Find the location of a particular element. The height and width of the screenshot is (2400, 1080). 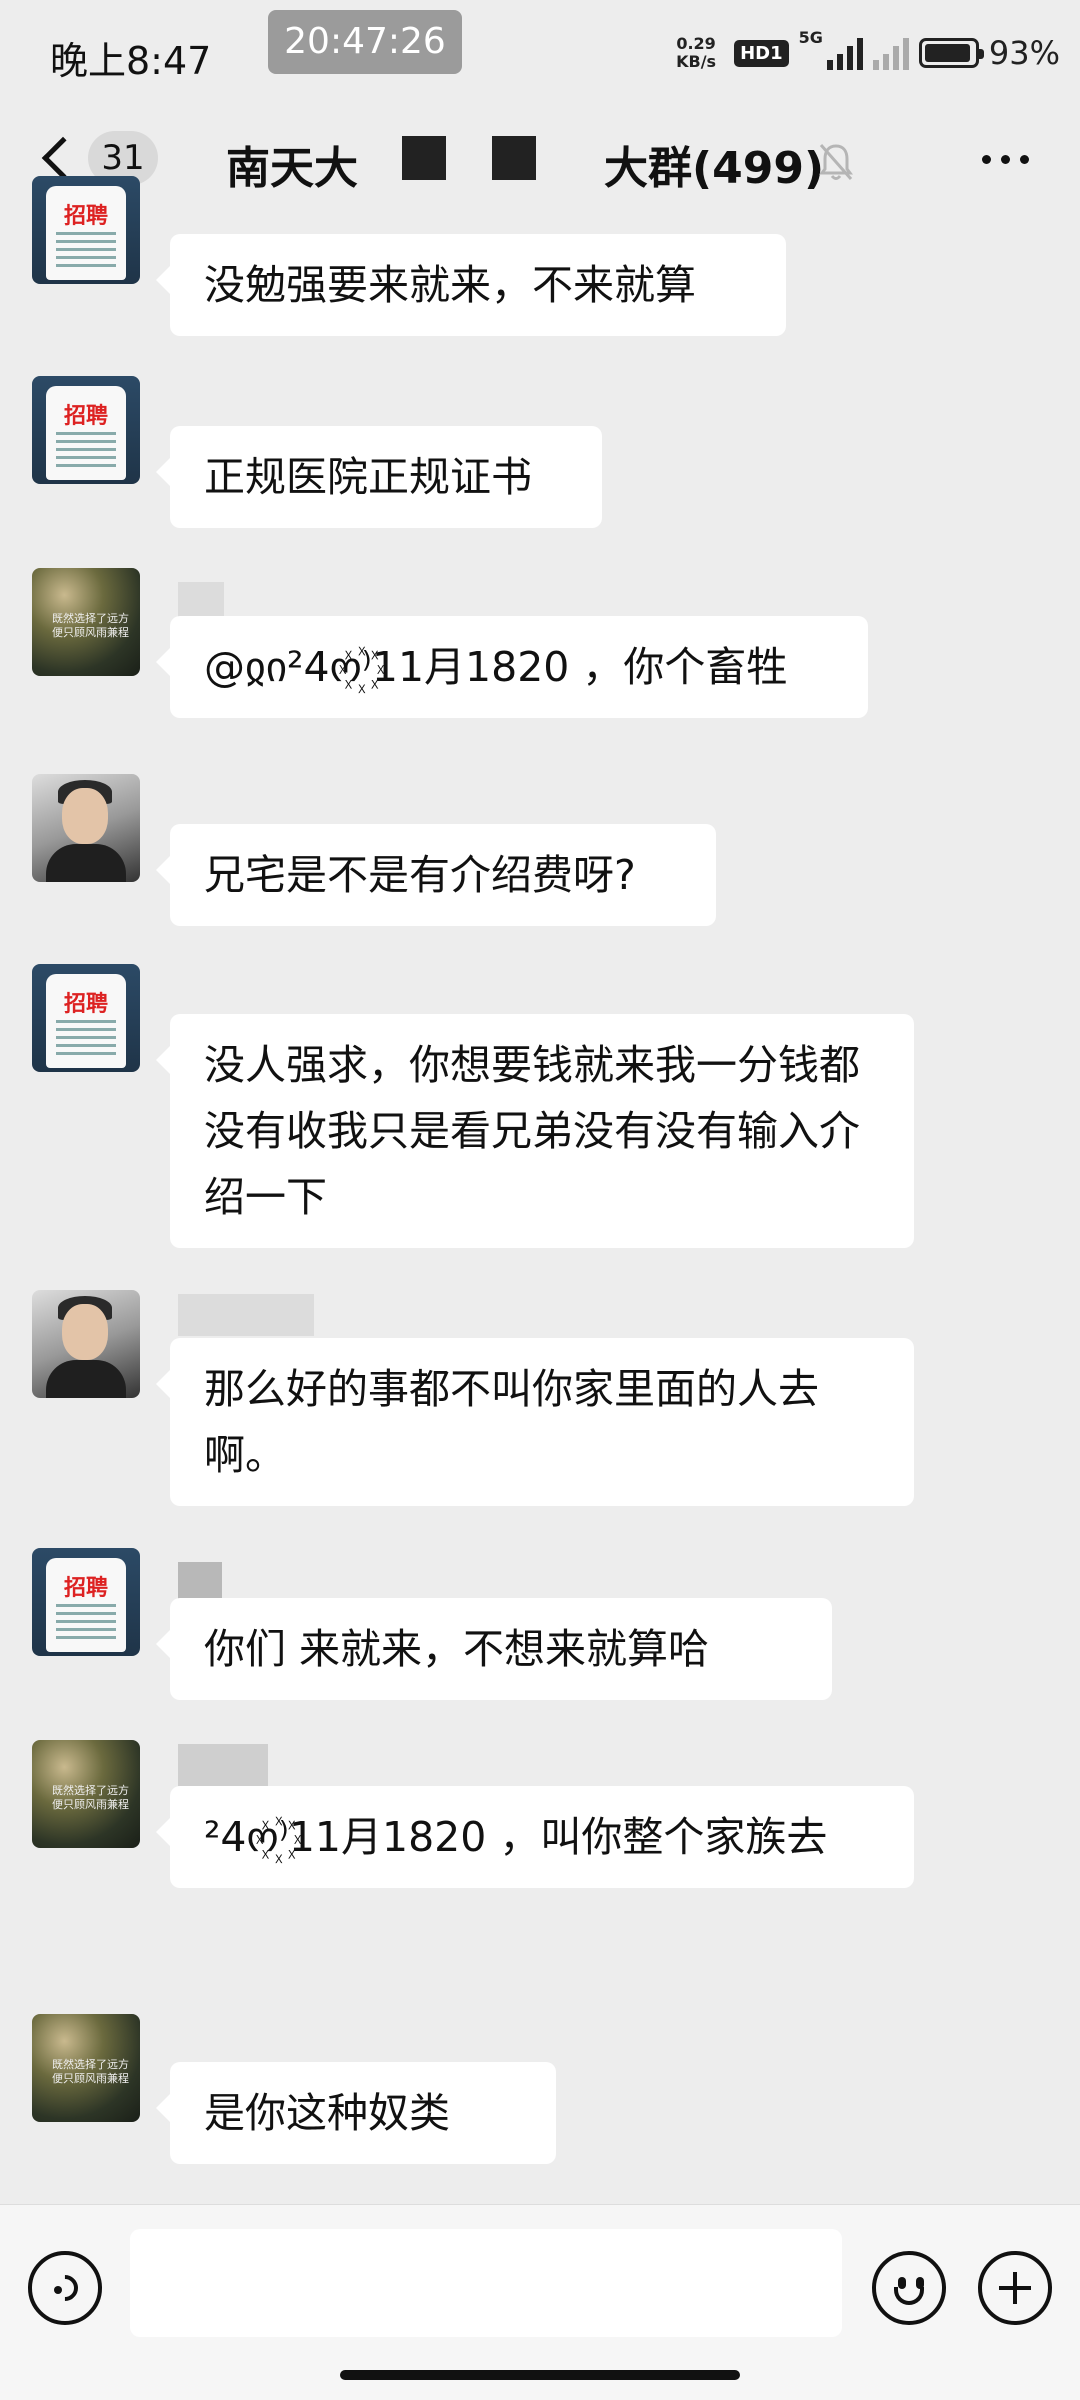

message-bubble: 没人强求，你想要钱就来我一分钱都没有收我只是看兄弟没有没有输入介绍一下 is located at coordinates (535, 1131).